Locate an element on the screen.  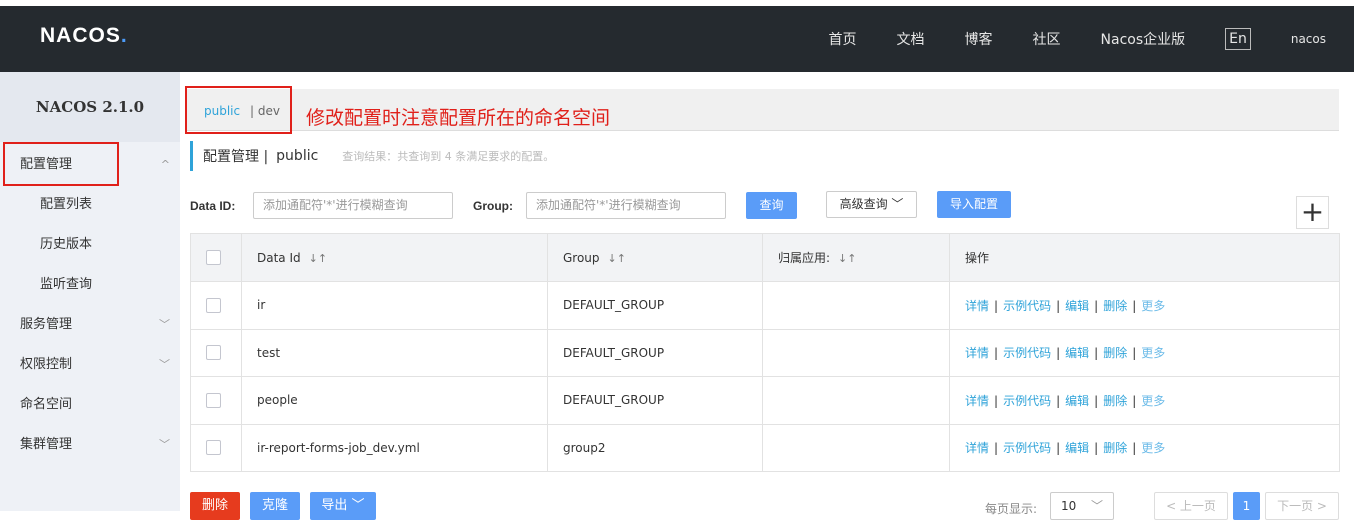
sidebar-item-listener-query: 监听查询 is located at coordinates (90, 285).